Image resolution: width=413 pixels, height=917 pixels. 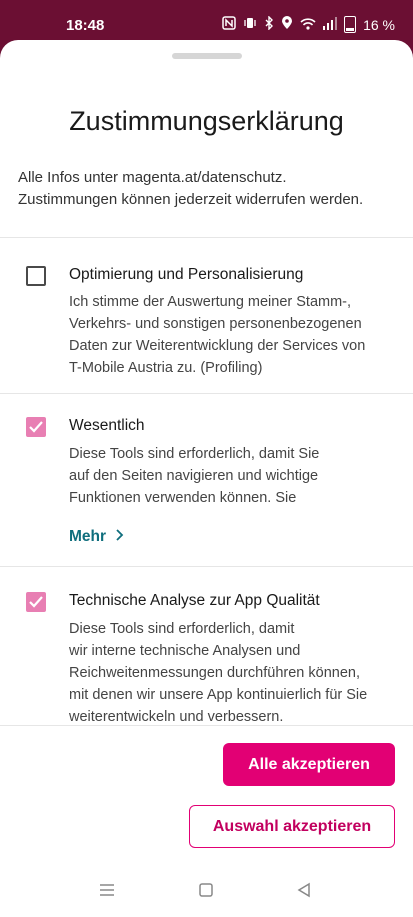 I want to click on status-icons: 16 %, so click(x=308, y=24).